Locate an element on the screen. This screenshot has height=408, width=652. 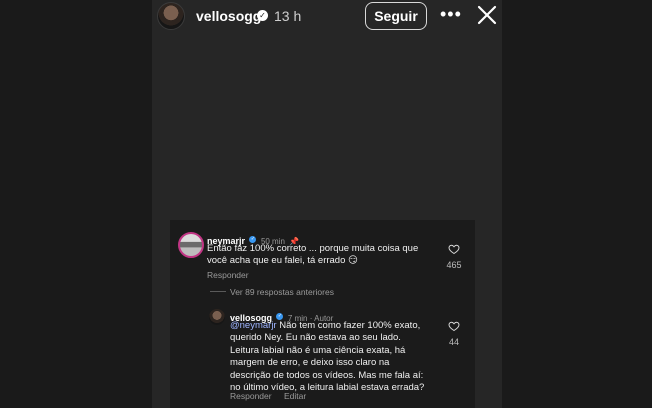
follow-button: Seguir is located at coordinates (396, 16).